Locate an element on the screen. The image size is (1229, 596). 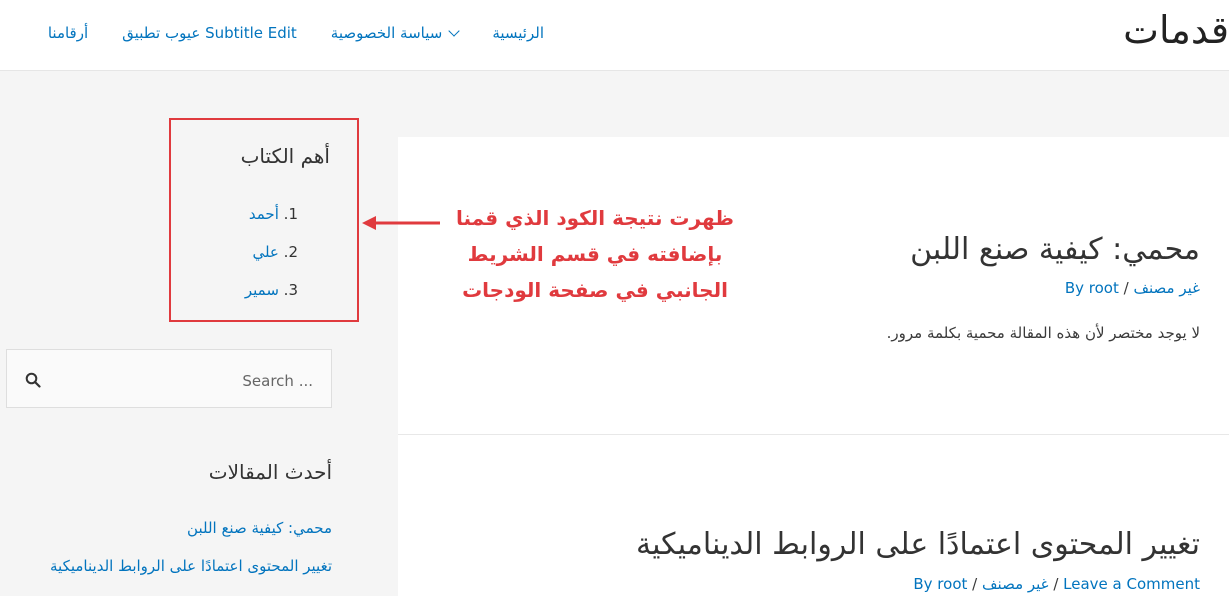
nav-item-privacy: سياسة الخصوصية is located at coordinates (395, 33).